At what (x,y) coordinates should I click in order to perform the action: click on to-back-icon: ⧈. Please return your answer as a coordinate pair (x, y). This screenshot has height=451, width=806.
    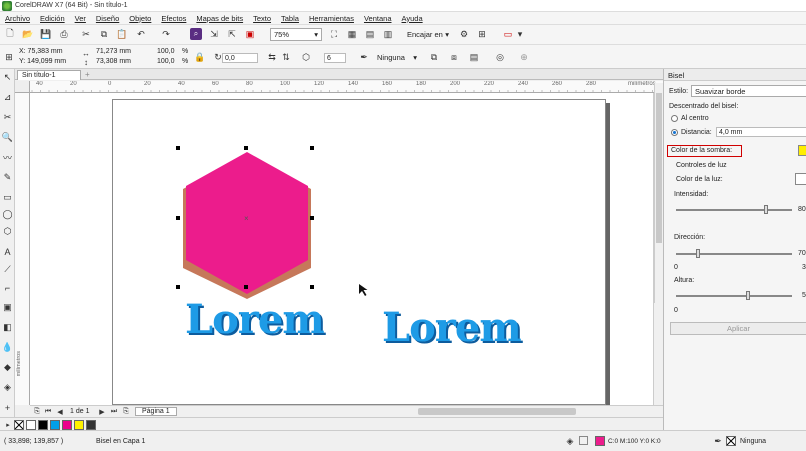
    Looking at the image, I should click on (454, 57).